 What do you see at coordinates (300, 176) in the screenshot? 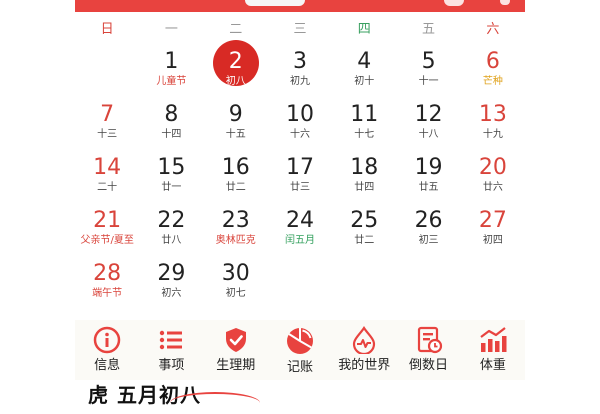
I see `calendar-day-17: 17 廿三` at bounding box center [300, 176].